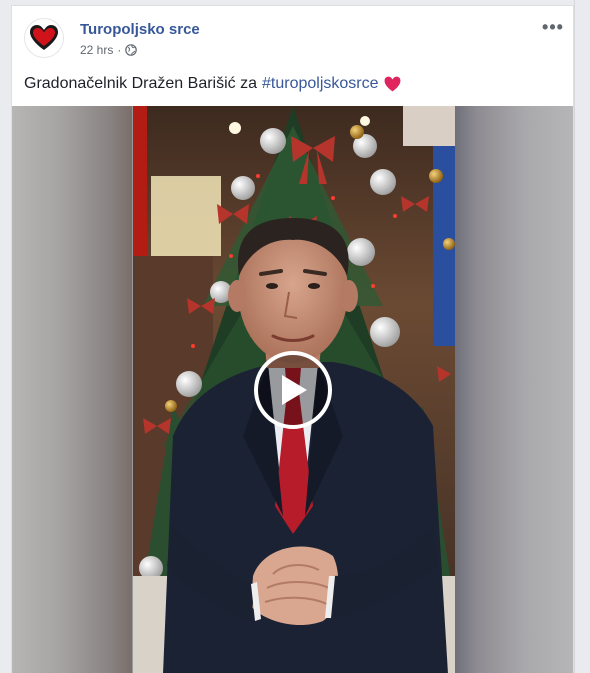  I want to click on heart-logo-icon, so click(44, 37).